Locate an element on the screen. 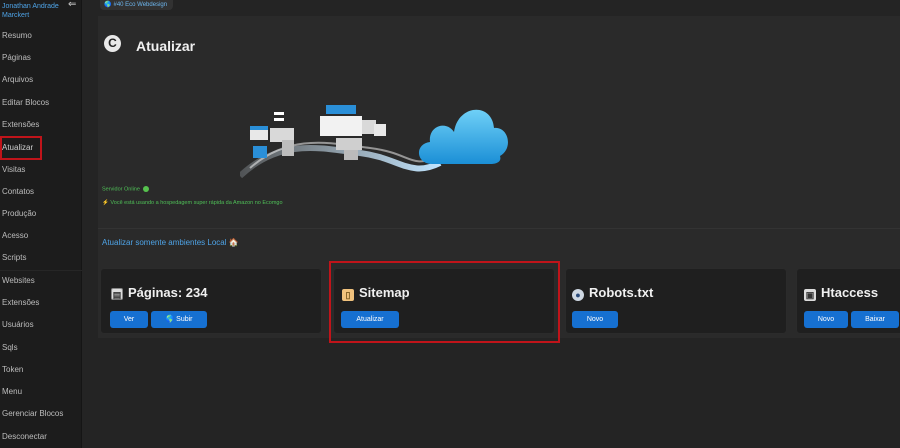  sidebar-item-sqls: Sqls is located at coordinates (41, 348).